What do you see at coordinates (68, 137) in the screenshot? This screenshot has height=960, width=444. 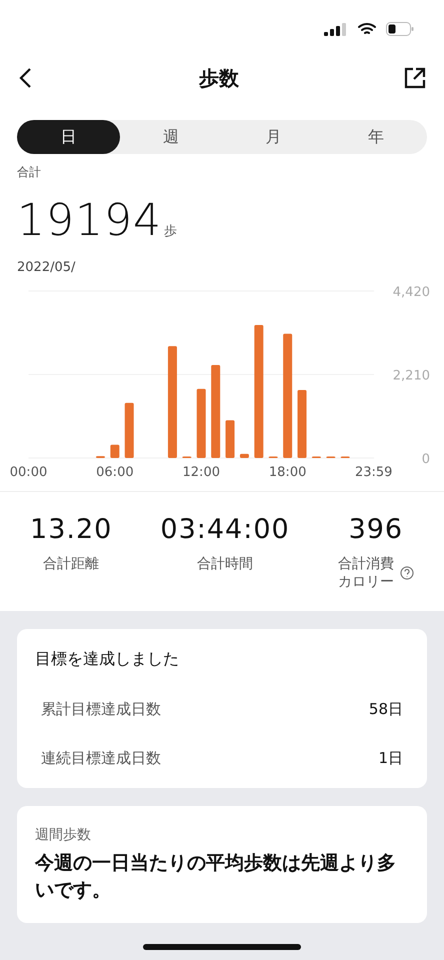 I see `period-tab: 日` at bounding box center [68, 137].